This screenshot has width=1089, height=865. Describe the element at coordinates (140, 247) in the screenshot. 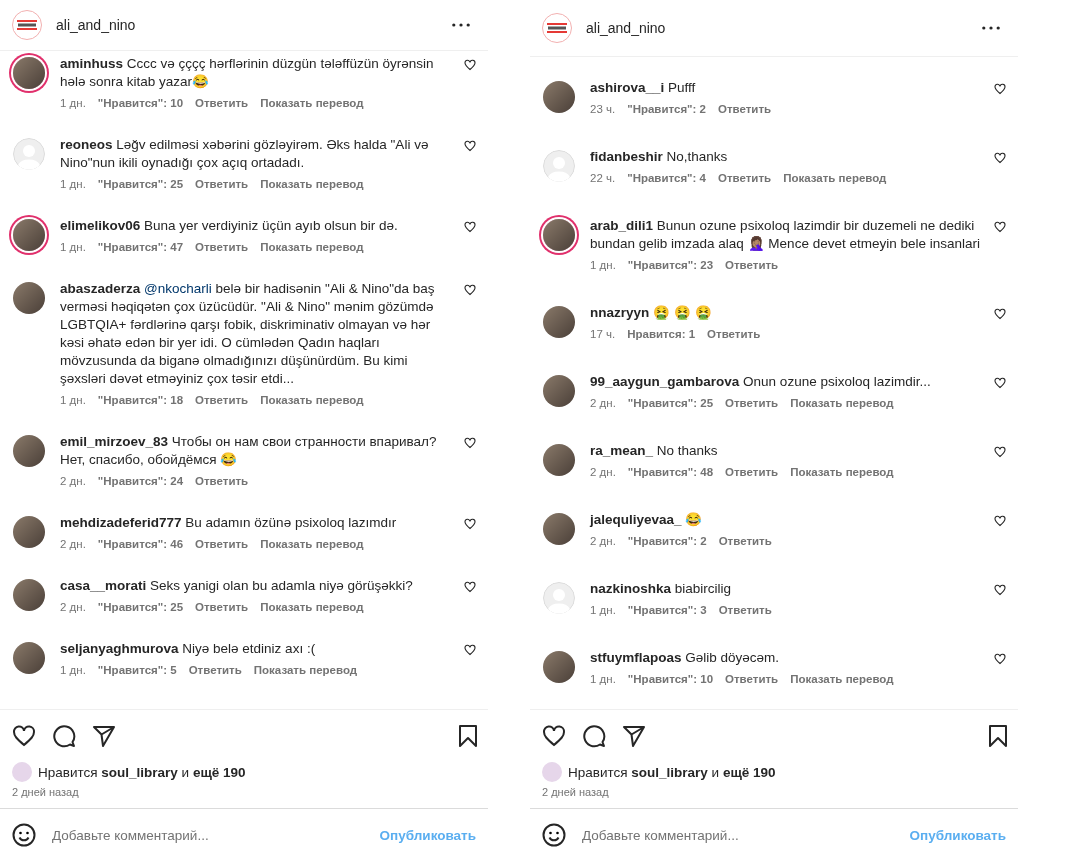

I see `likes-count-button: "Нравится": 47` at that location.